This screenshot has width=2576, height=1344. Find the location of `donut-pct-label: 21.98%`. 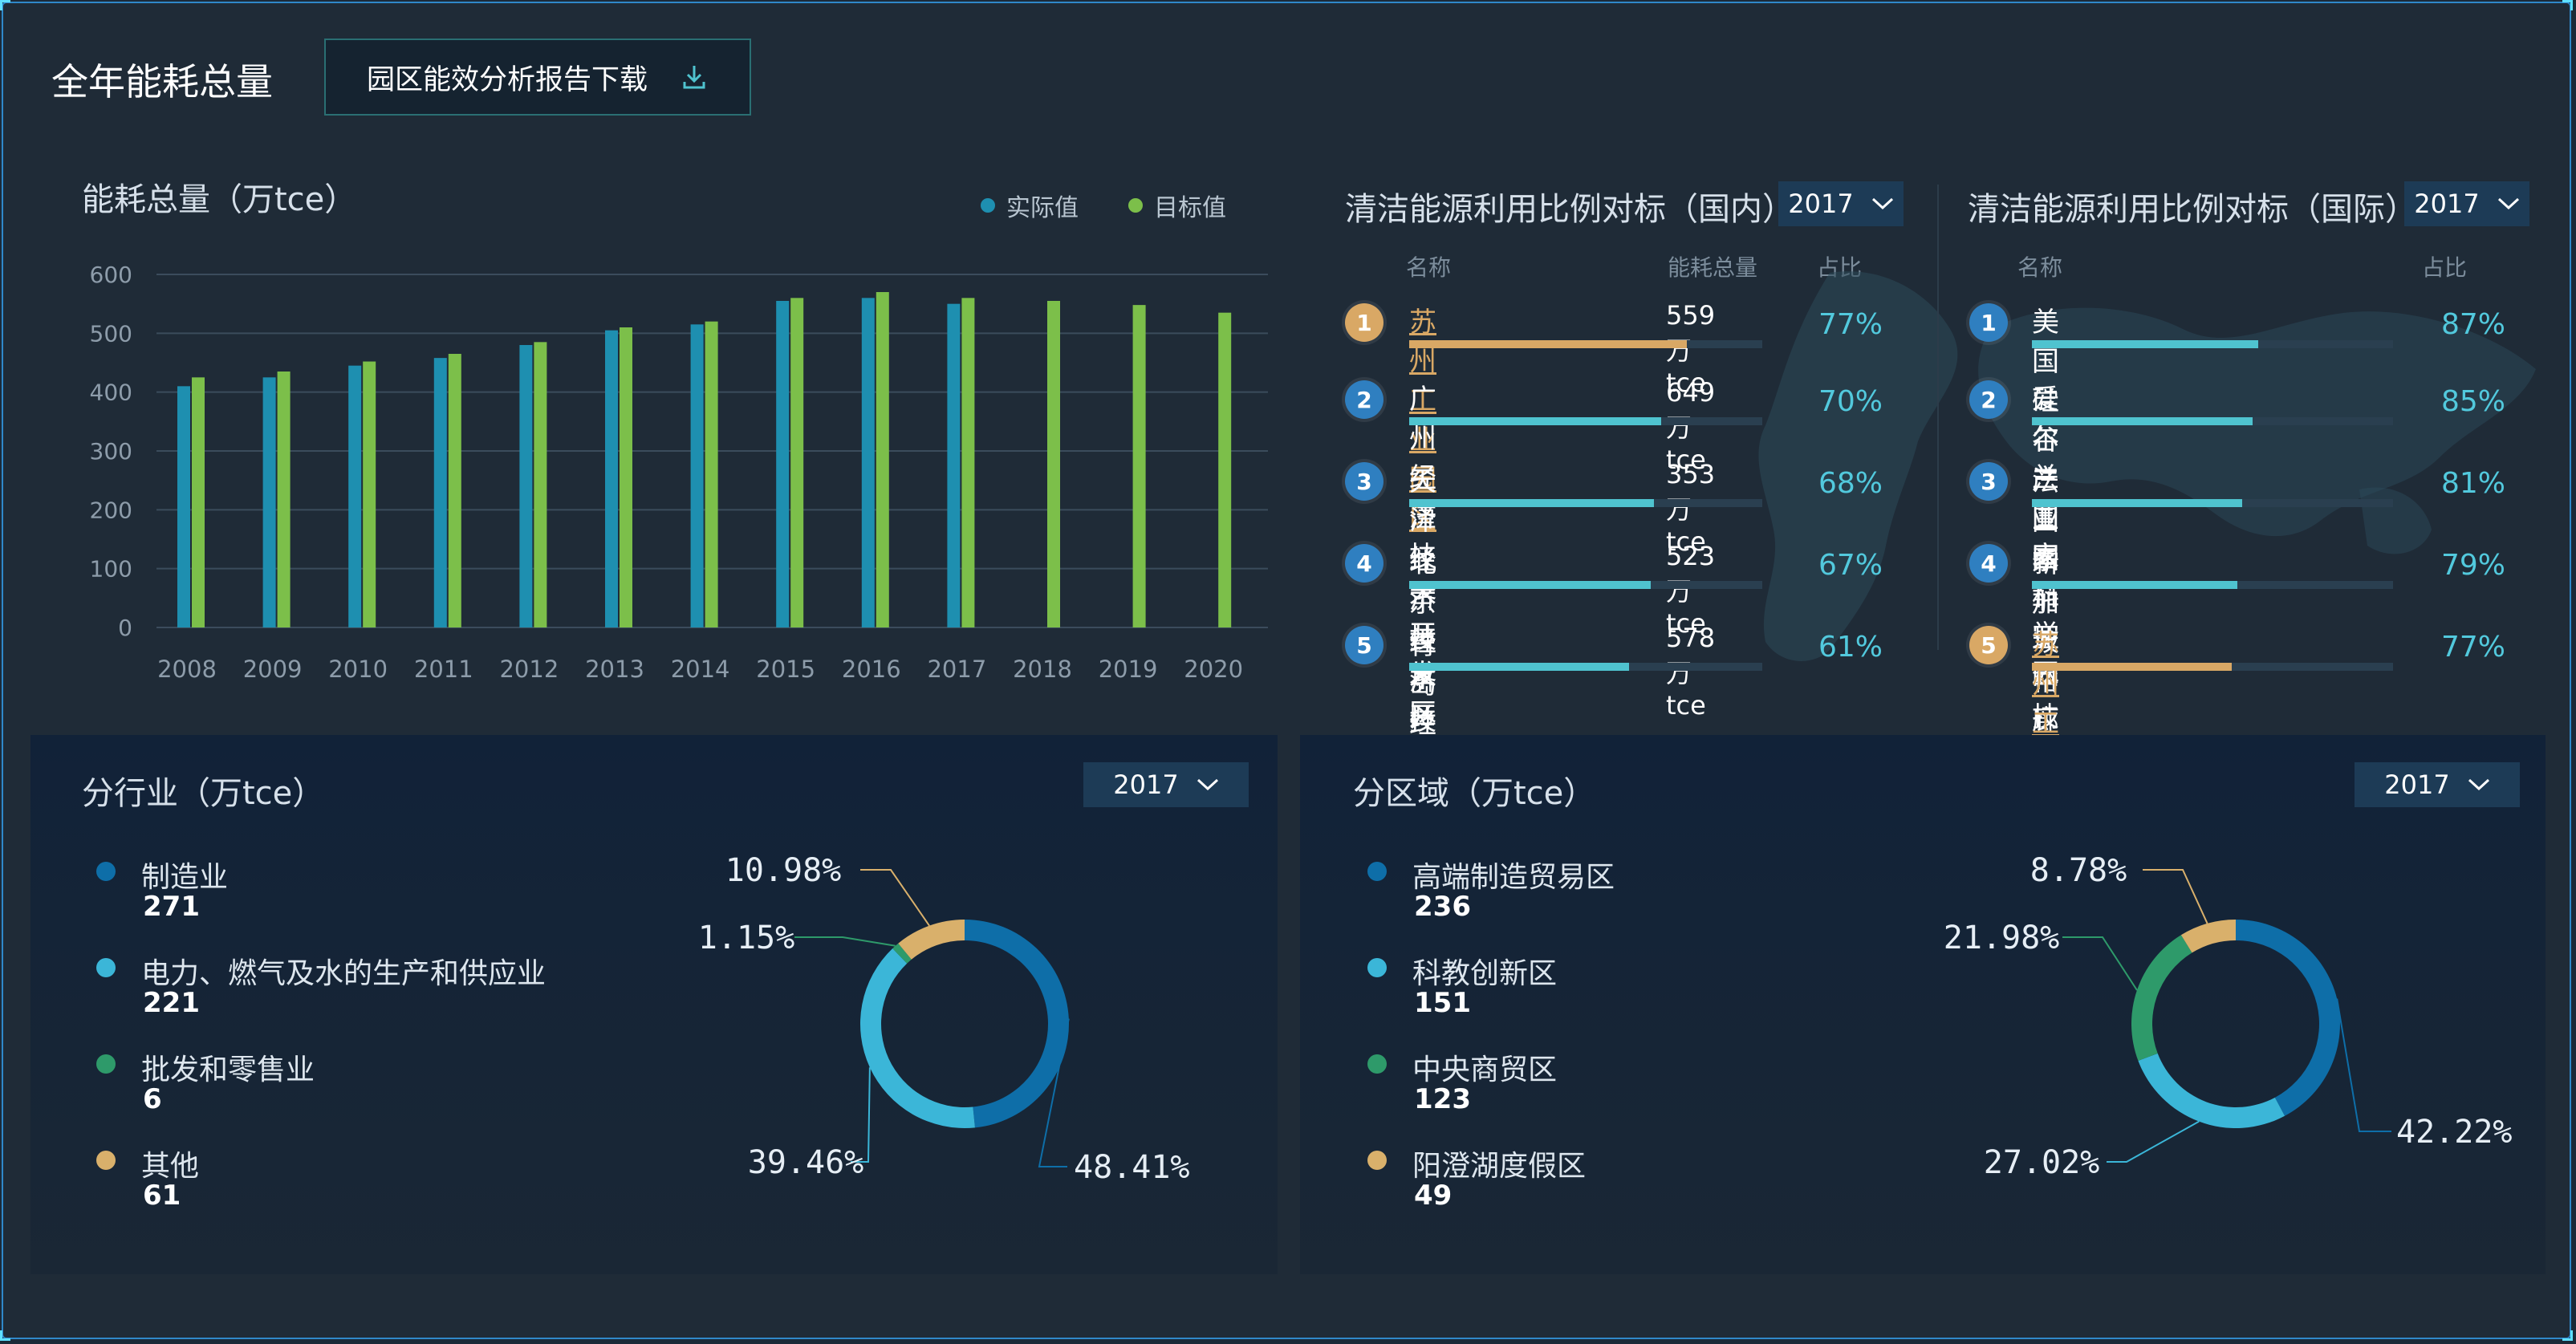

donut-pct-label: 21.98% is located at coordinates (2002, 938).